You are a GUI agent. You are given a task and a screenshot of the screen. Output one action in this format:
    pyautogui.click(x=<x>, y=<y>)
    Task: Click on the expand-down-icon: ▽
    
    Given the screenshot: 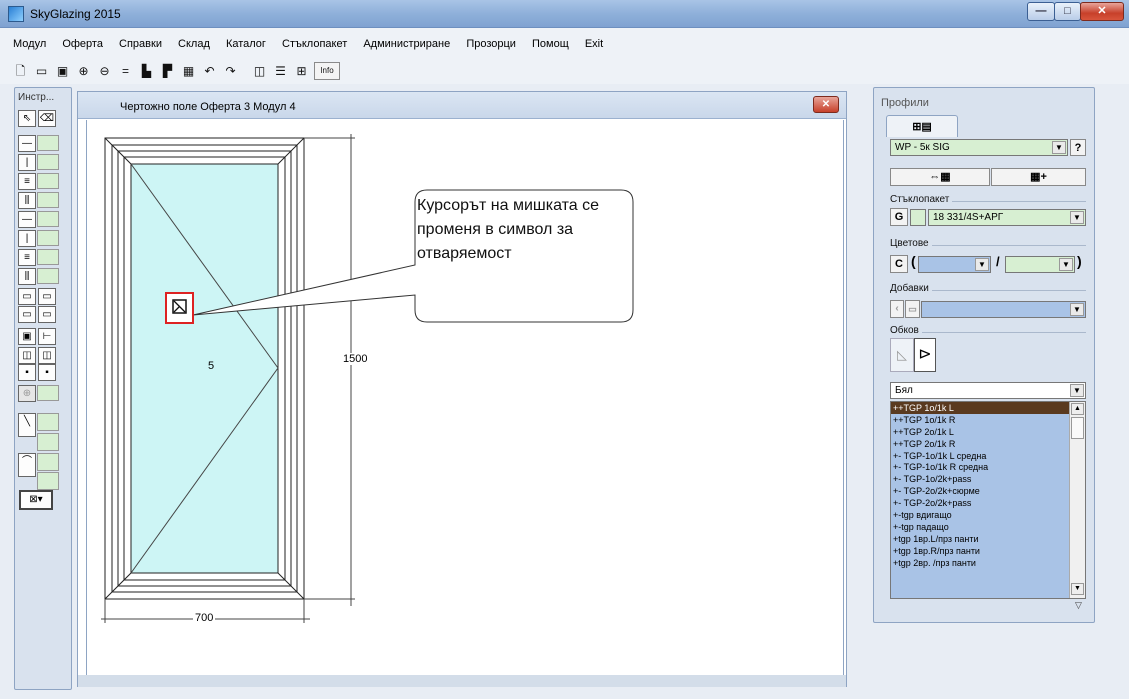 What is the action you would take?
    pyautogui.click(x=1078, y=605)
    